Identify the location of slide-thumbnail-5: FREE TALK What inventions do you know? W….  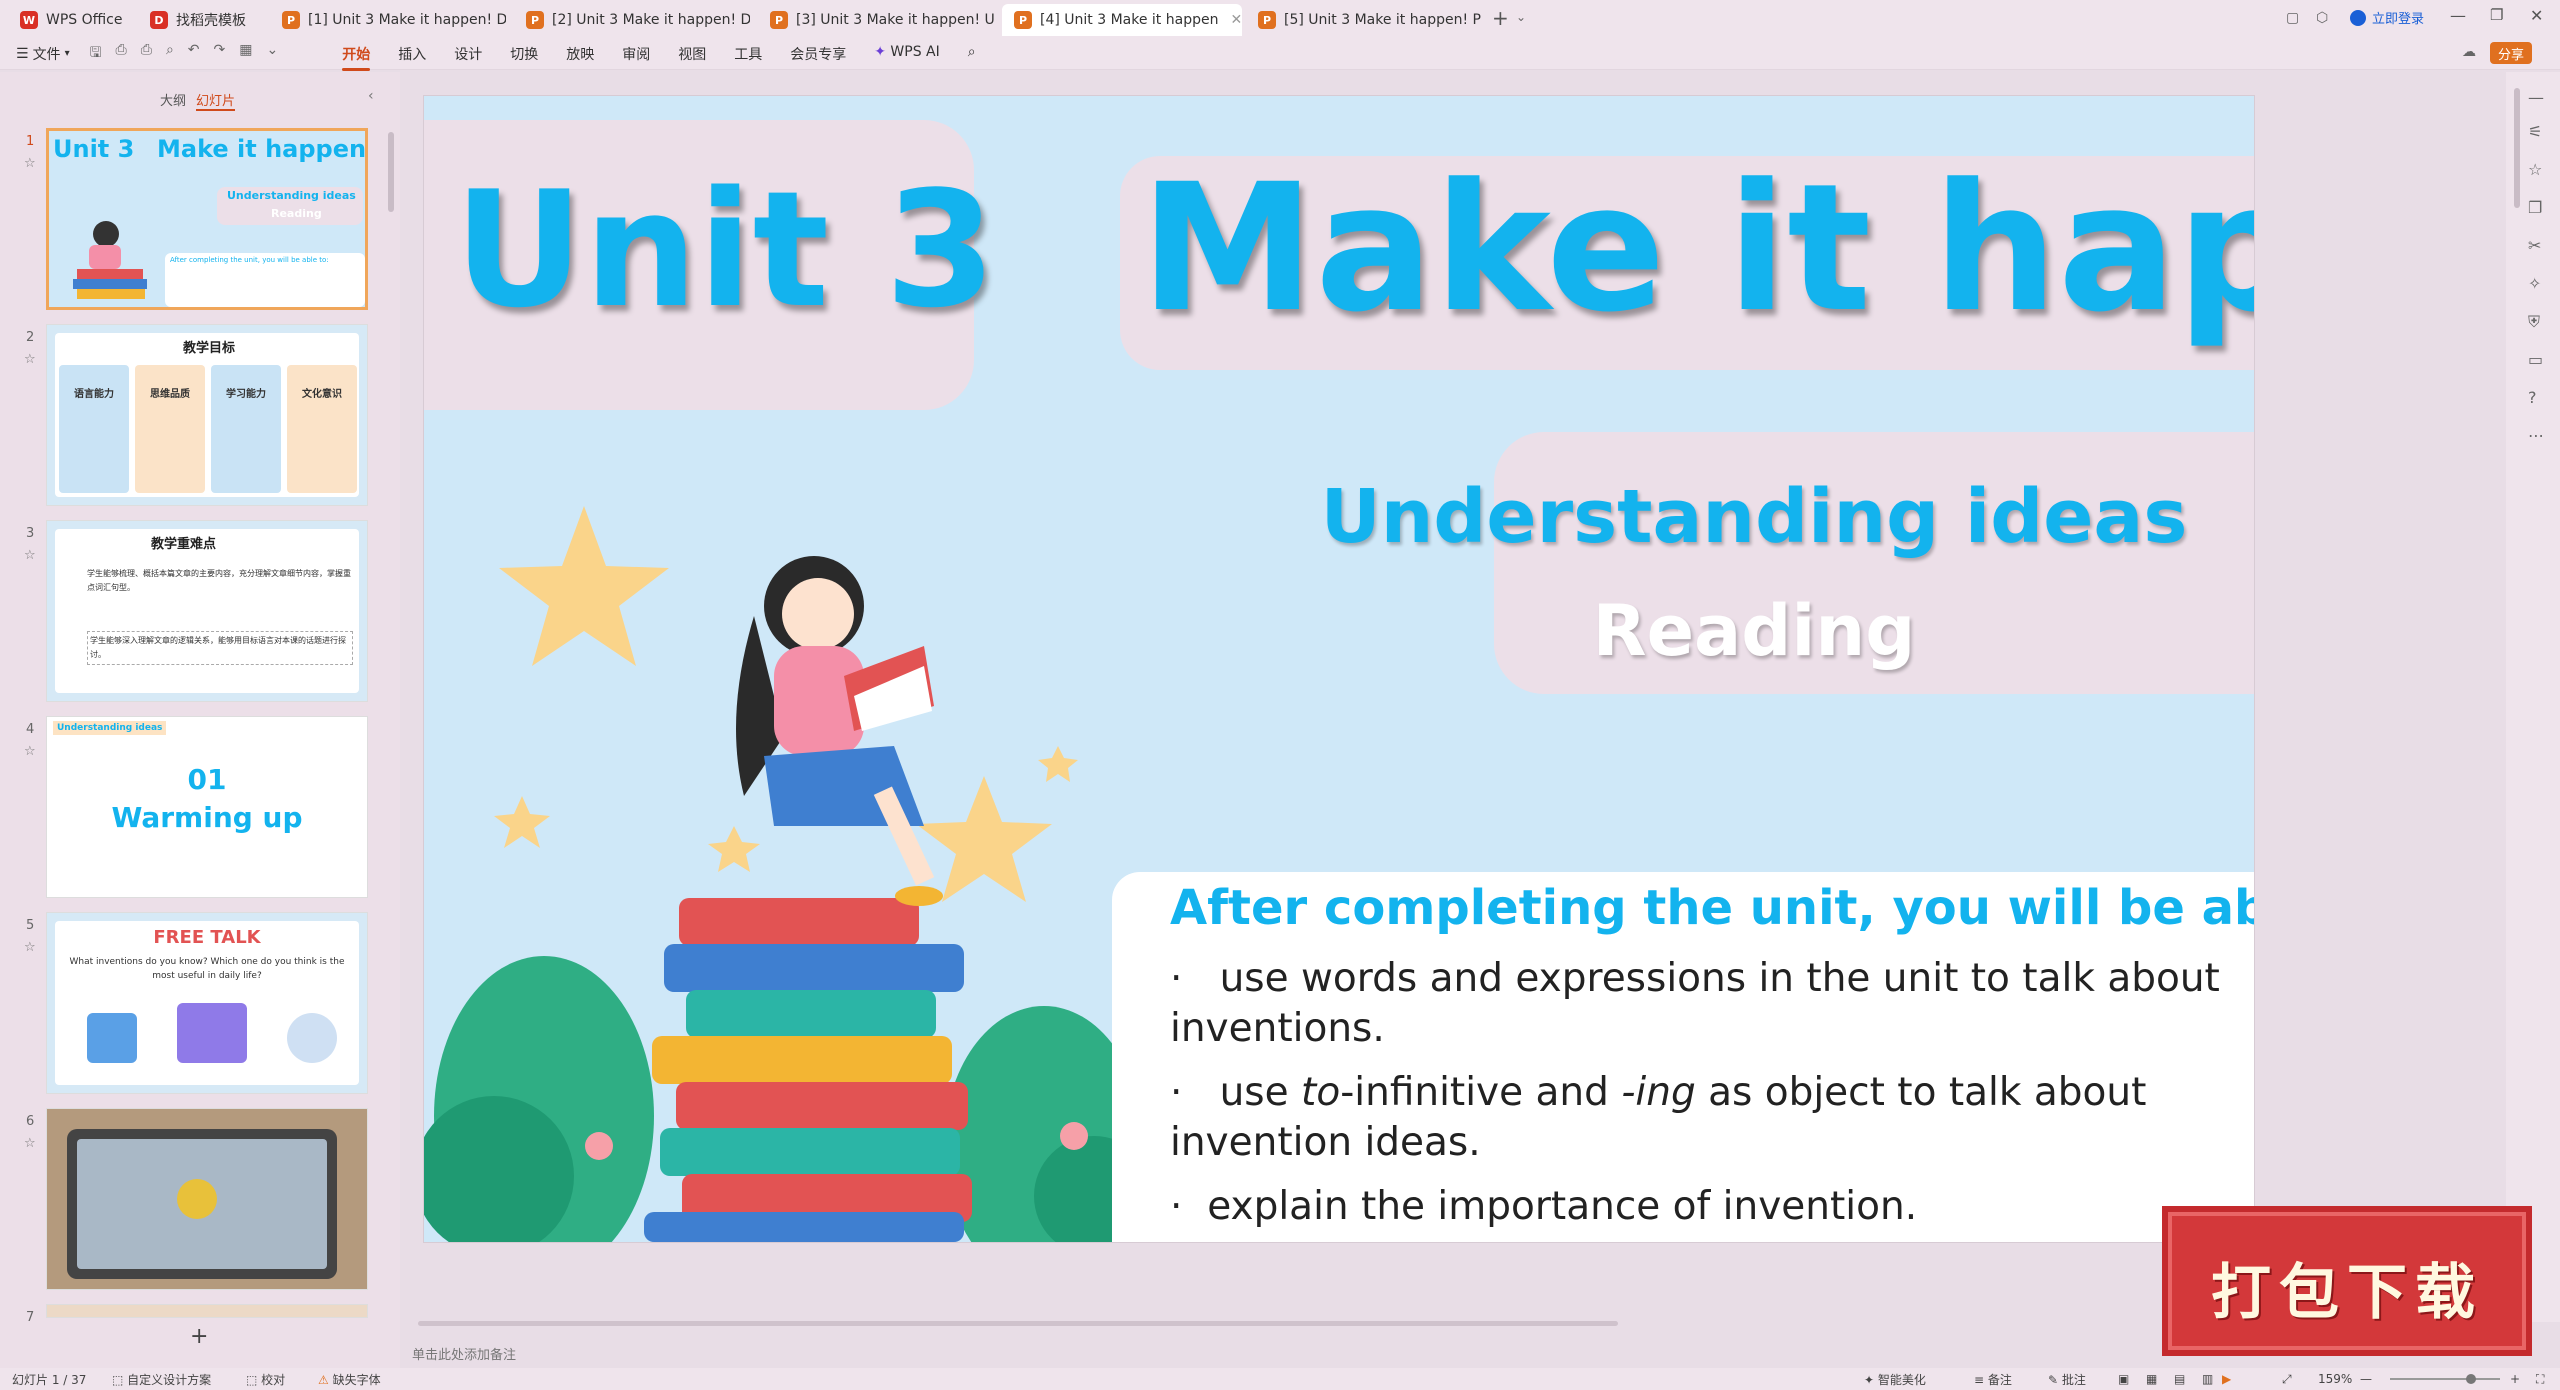
(207, 1003).